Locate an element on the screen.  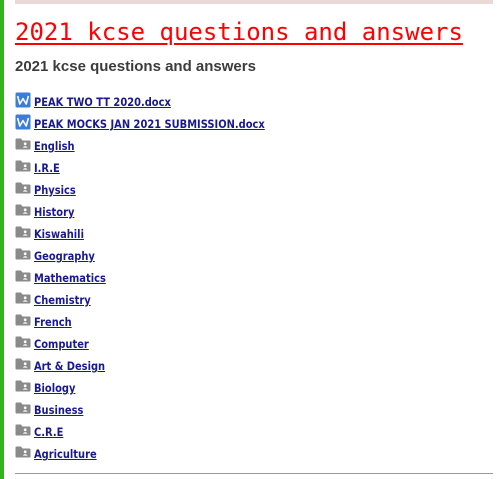
page-subtitle: 2021 kcse questions and answers is located at coordinates (135, 66).